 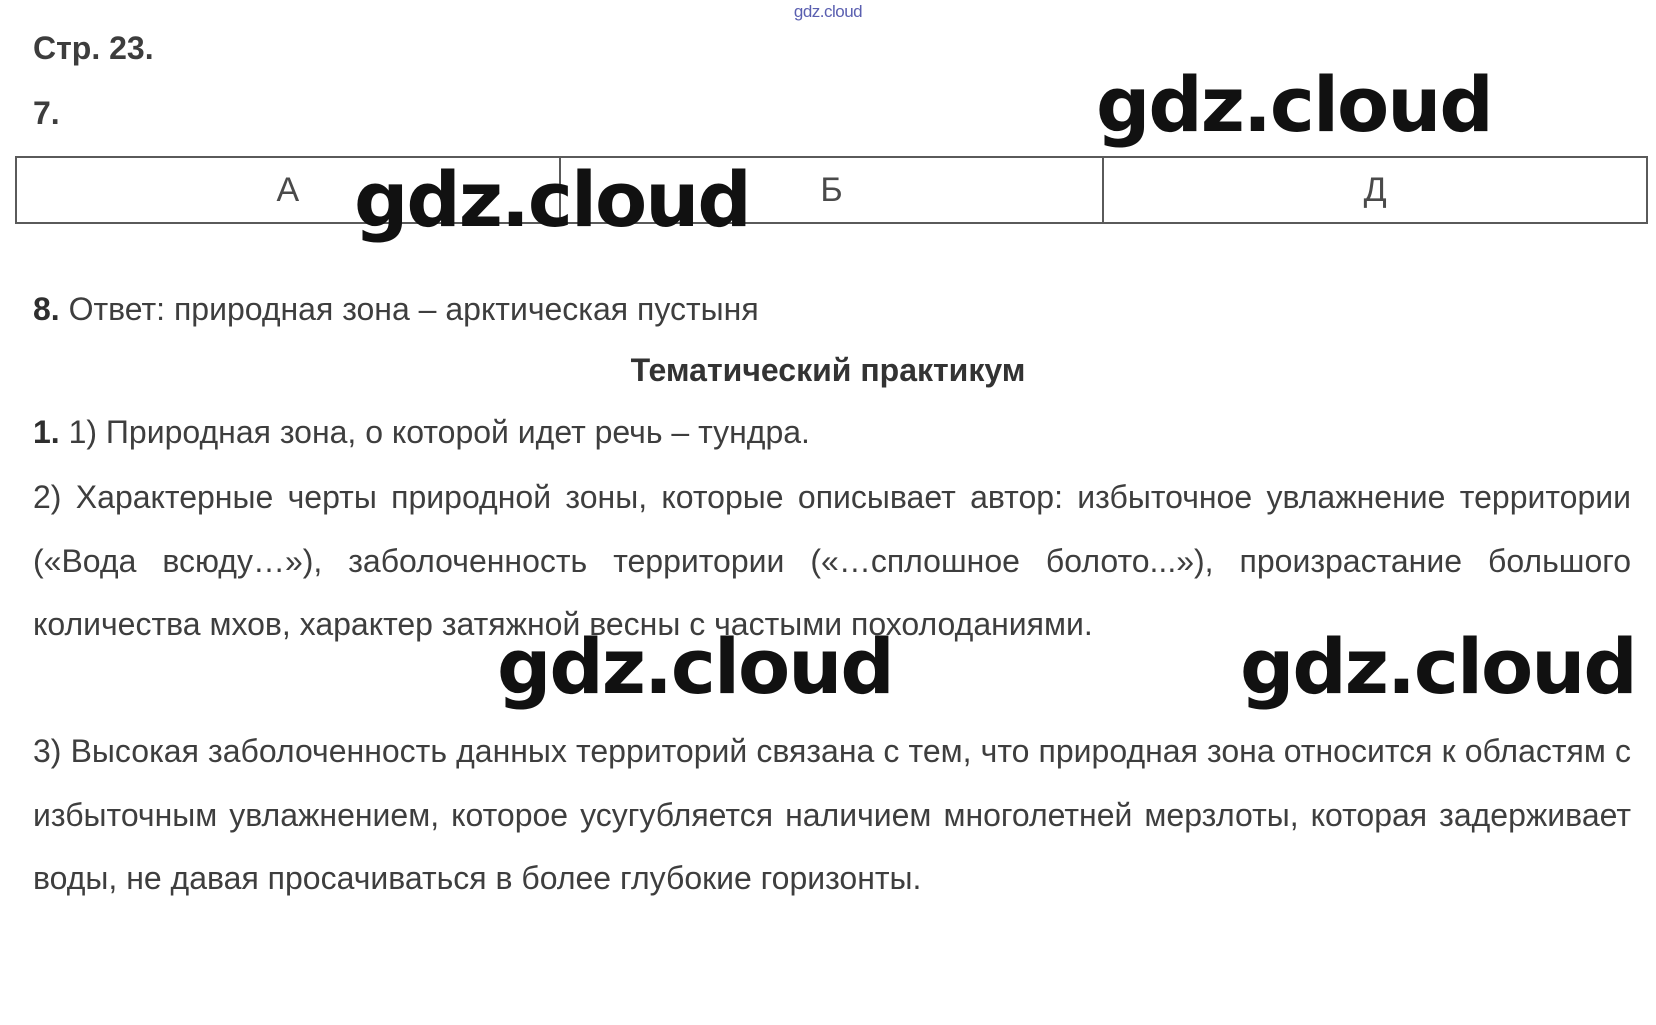 I want to click on answer-table: А Б Д, so click(x=831, y=190).